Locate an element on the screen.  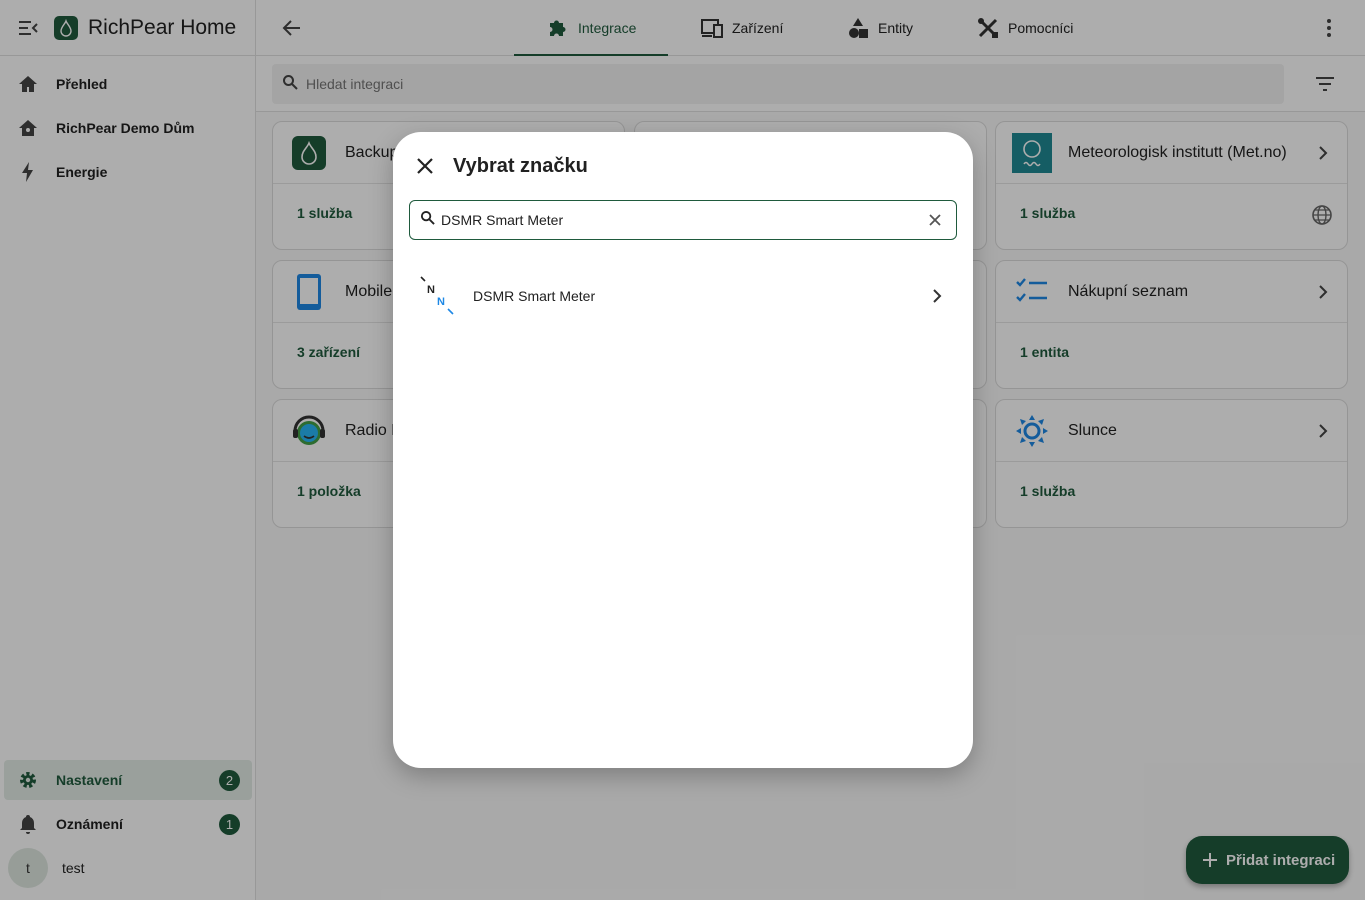
close-icon is located at coordinates (425, 166).